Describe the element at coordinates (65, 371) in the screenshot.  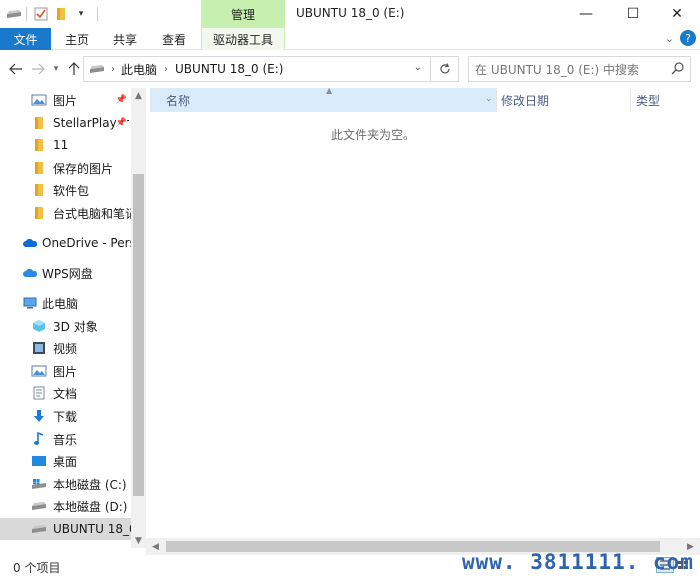
I see `nav-item-pictures: 图片` at that location.